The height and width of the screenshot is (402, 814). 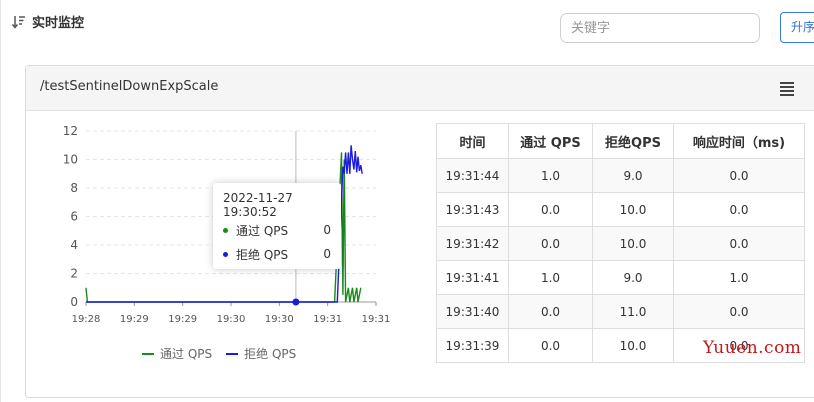 What do you see at coordinates (129, 86) in the screenshot?
I see `resource-title: /testSentinelDownExpScale` at bounding box center [129, 86].